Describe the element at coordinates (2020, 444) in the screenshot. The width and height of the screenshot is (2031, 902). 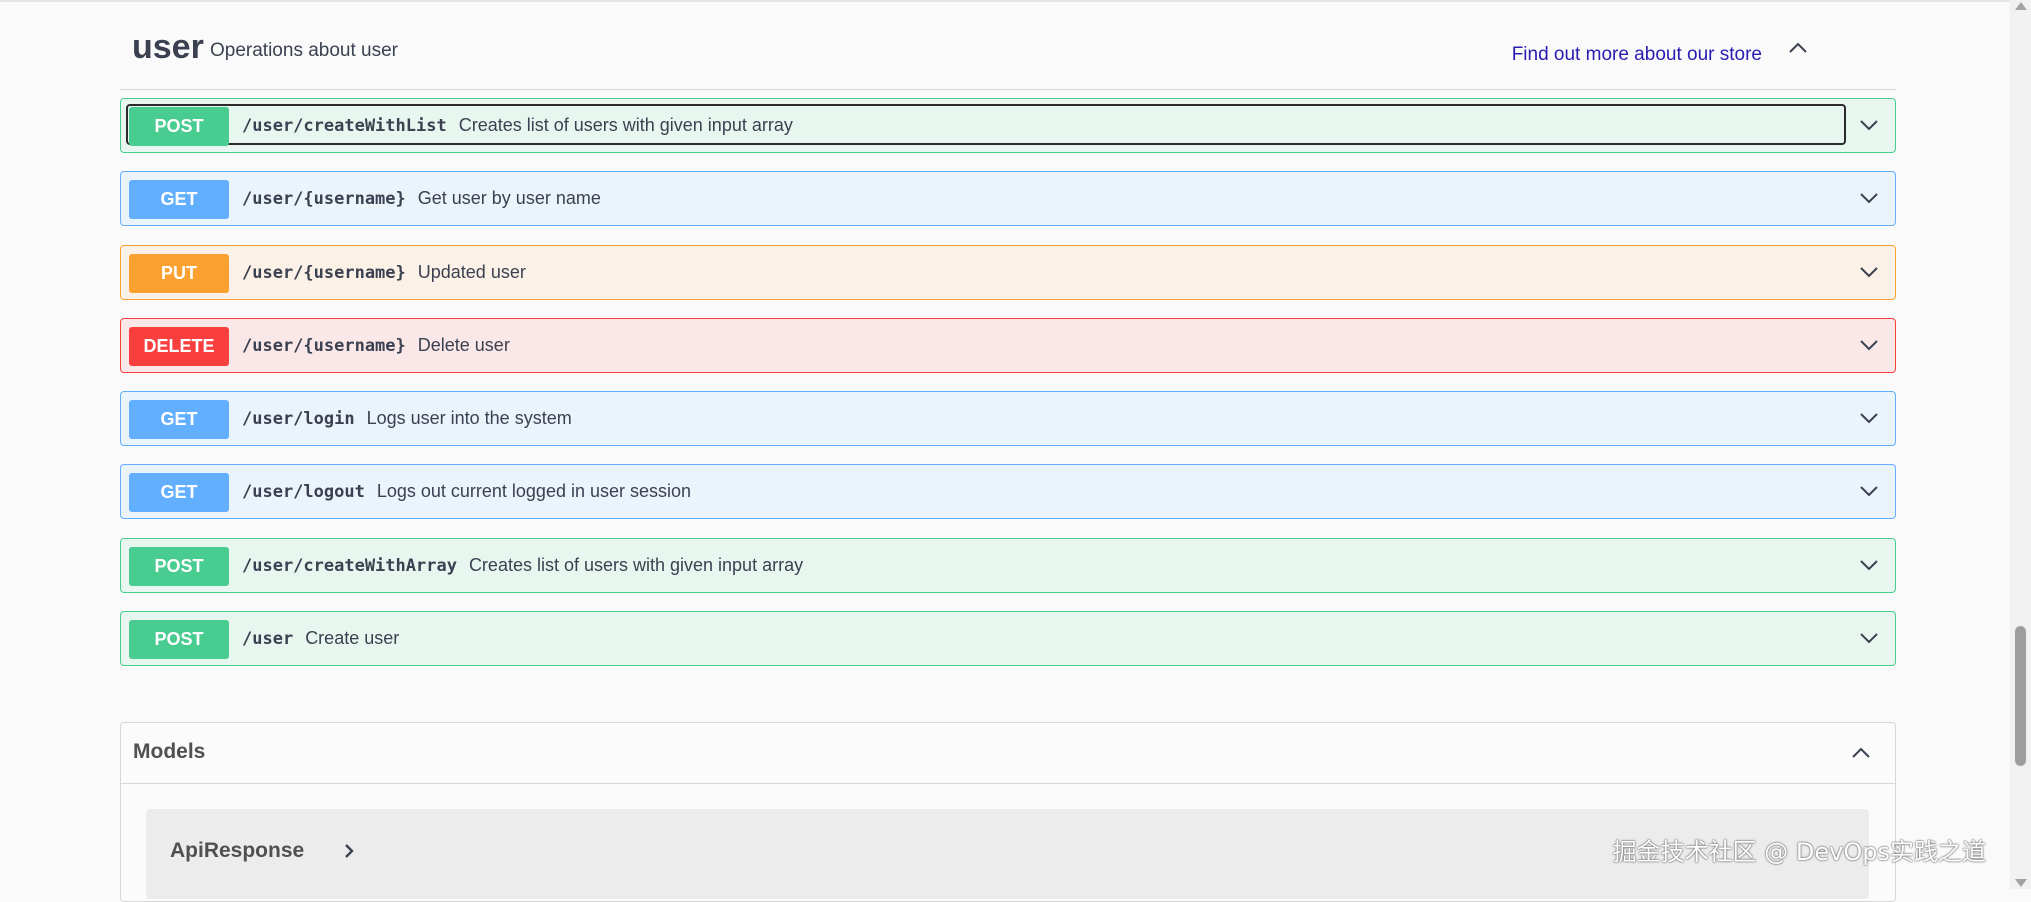
I see `vertical-scrollbar` at that location.